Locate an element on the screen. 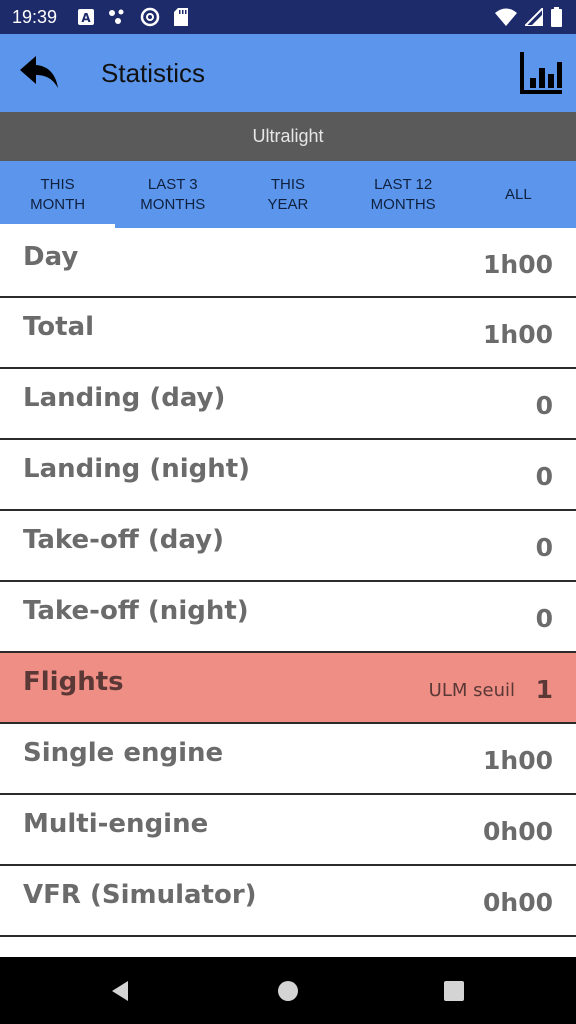  nav-home-button is located at coordinates (288, 993).